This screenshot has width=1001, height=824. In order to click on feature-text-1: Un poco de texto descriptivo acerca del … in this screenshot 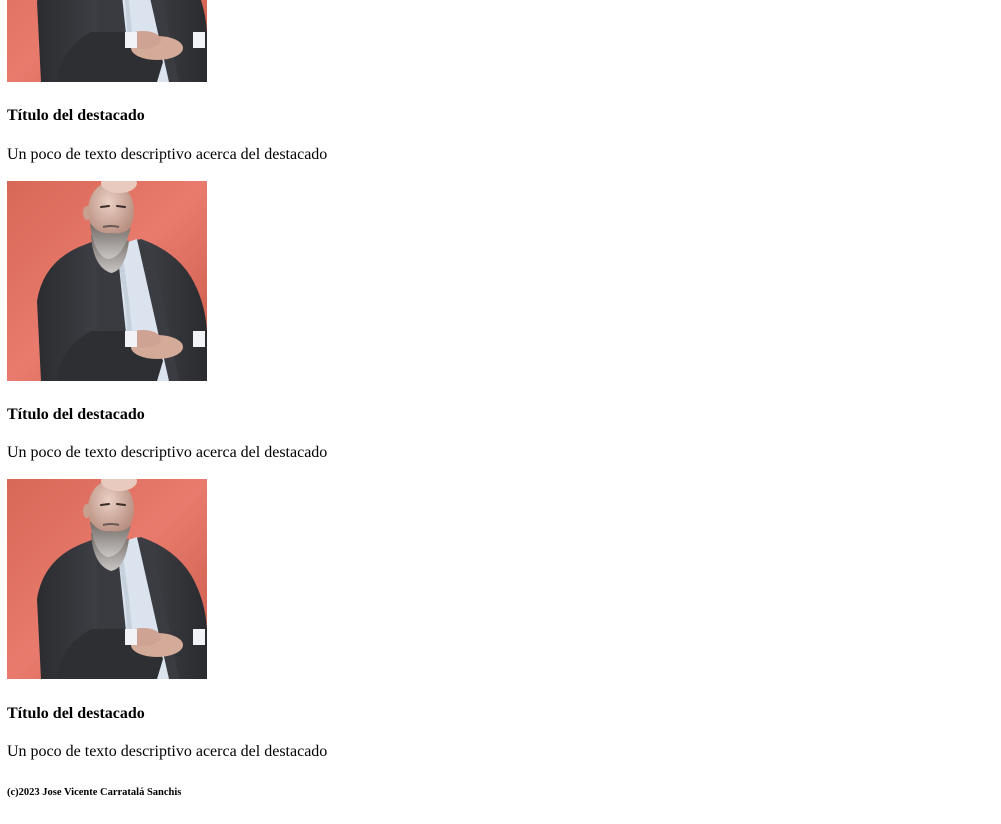, I will do `click(167, 154)`.